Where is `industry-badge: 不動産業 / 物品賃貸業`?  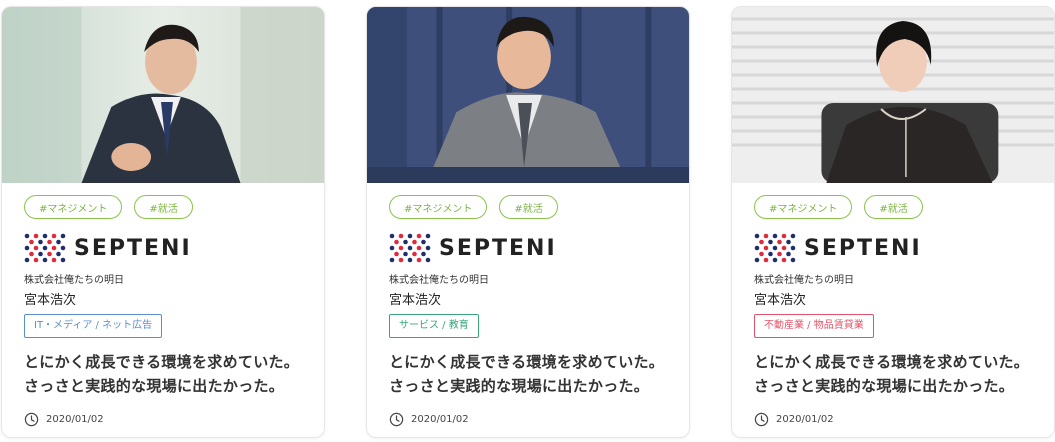
industry-badge: 不動産業 / 物品賃貸業 is located at coordinates (814, 326).